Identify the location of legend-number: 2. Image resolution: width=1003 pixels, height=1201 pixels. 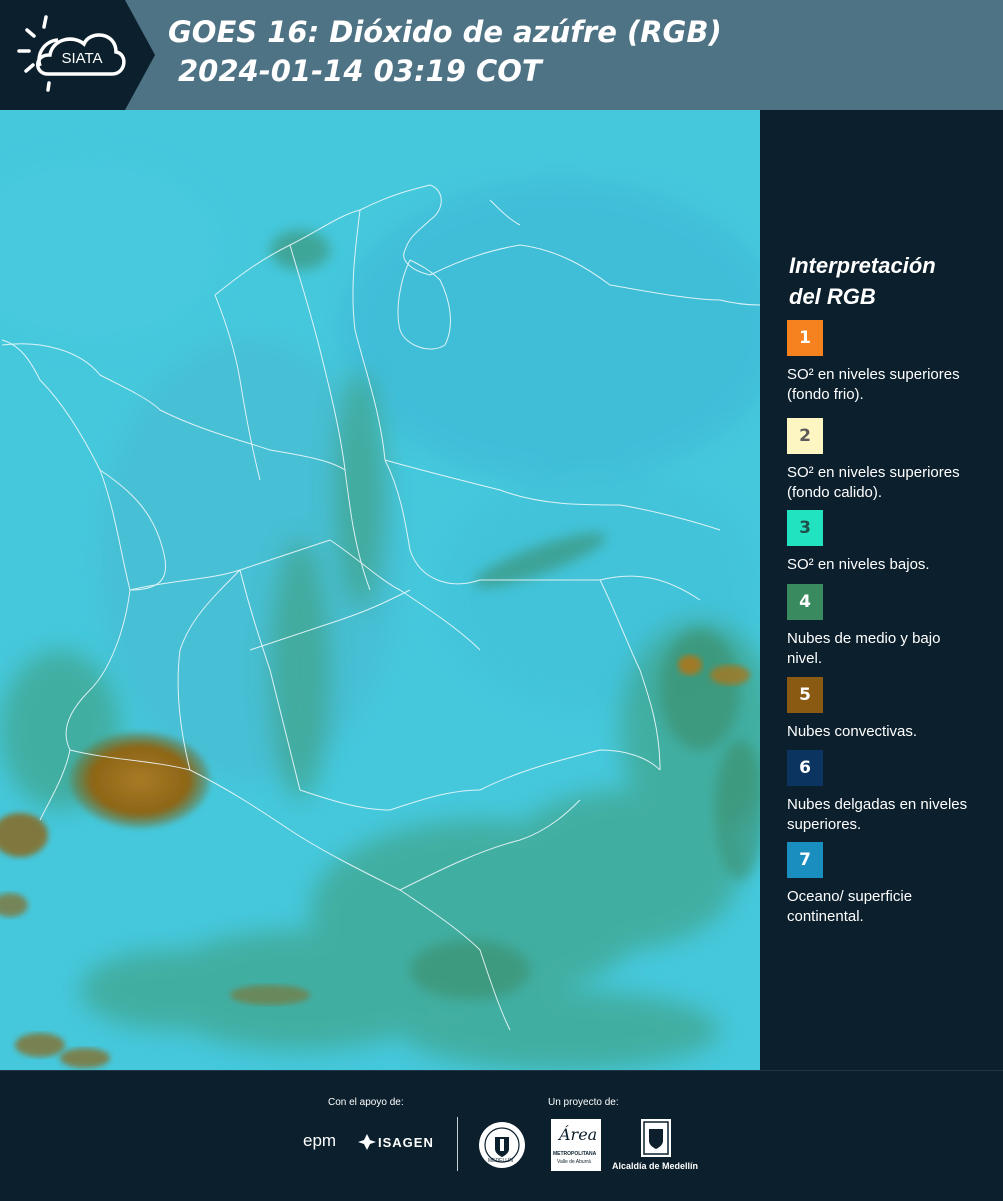
(805, 436).